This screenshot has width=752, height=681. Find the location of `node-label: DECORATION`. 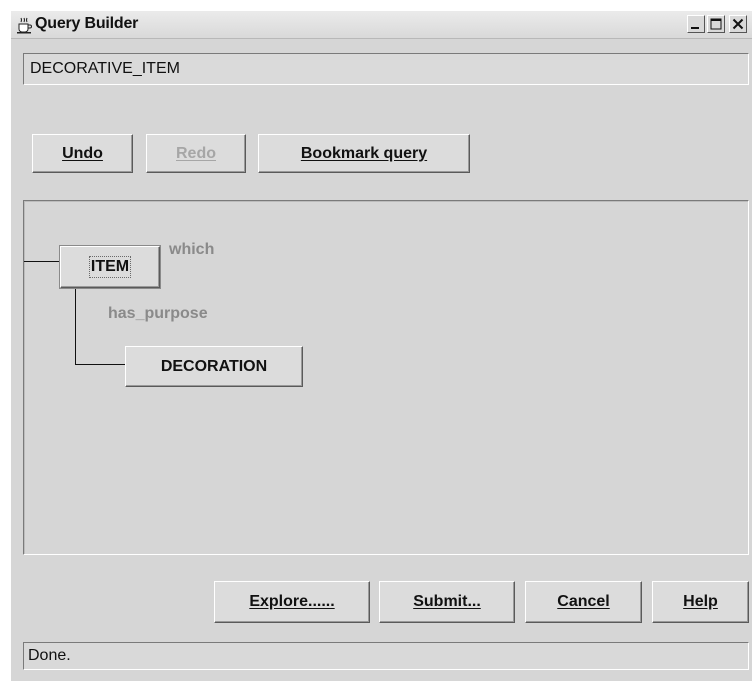

node-label: DECORATION is located at coordinates (214, 366).